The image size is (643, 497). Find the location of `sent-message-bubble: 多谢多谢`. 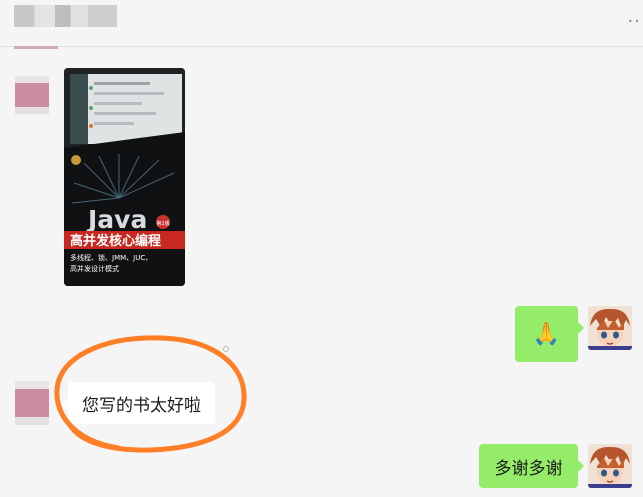

sent-message-bubble: 多谢多谢 is located at coordinates (531, 466).